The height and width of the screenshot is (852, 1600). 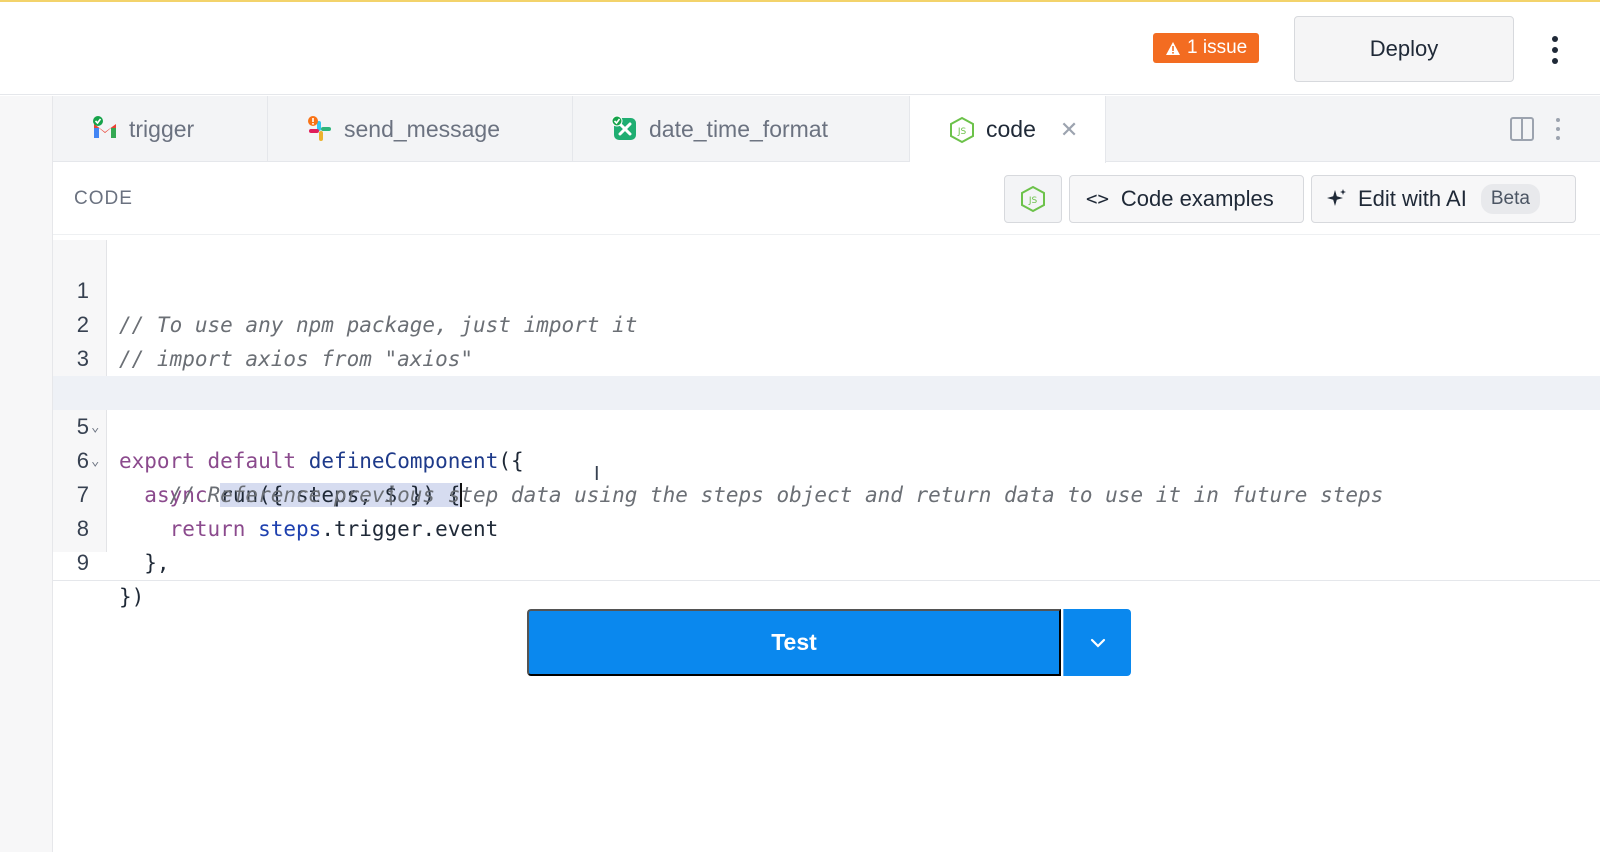 I want to click on panel-label: CODE, so click(x=103, y=198).